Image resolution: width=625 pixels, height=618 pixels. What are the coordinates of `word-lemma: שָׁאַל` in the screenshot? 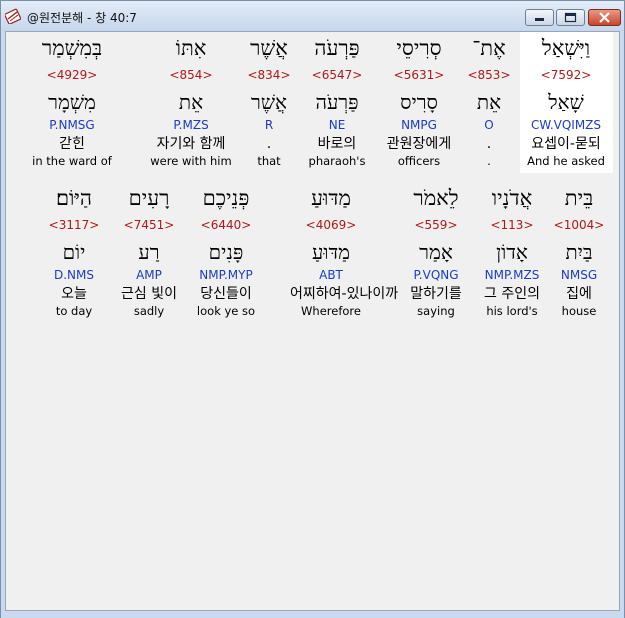 It's located at (566, 102).